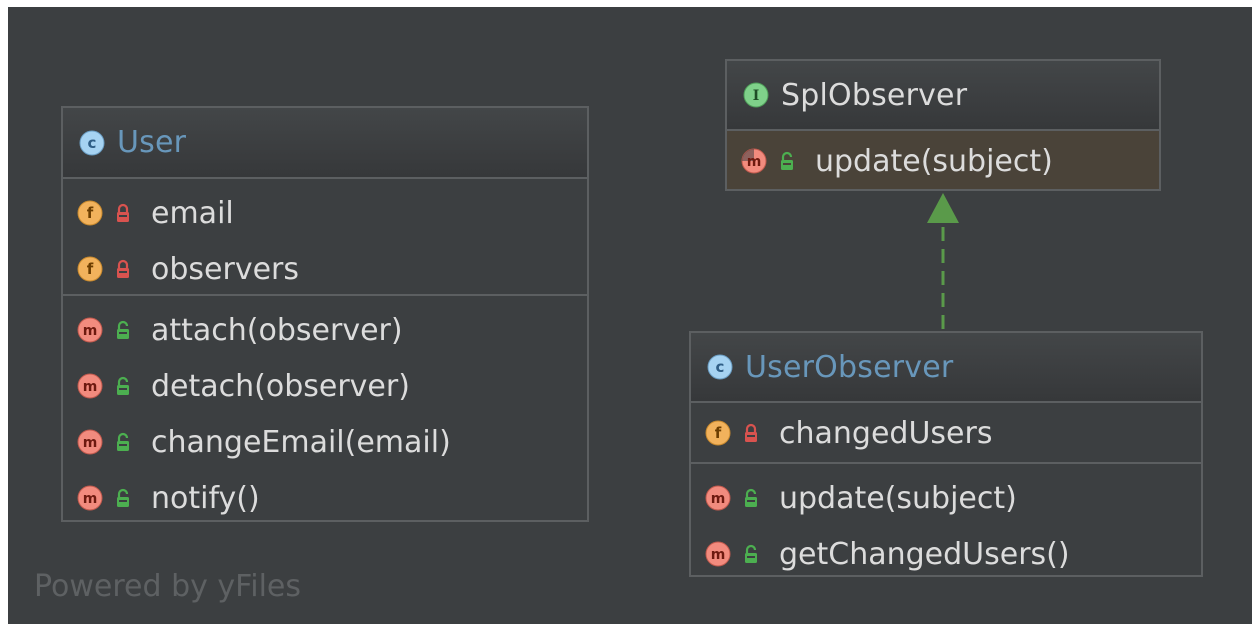  Describe the element at coordinates (924, 554) in the screenshot. I see `method-name: getChangedUsers()` at that location.